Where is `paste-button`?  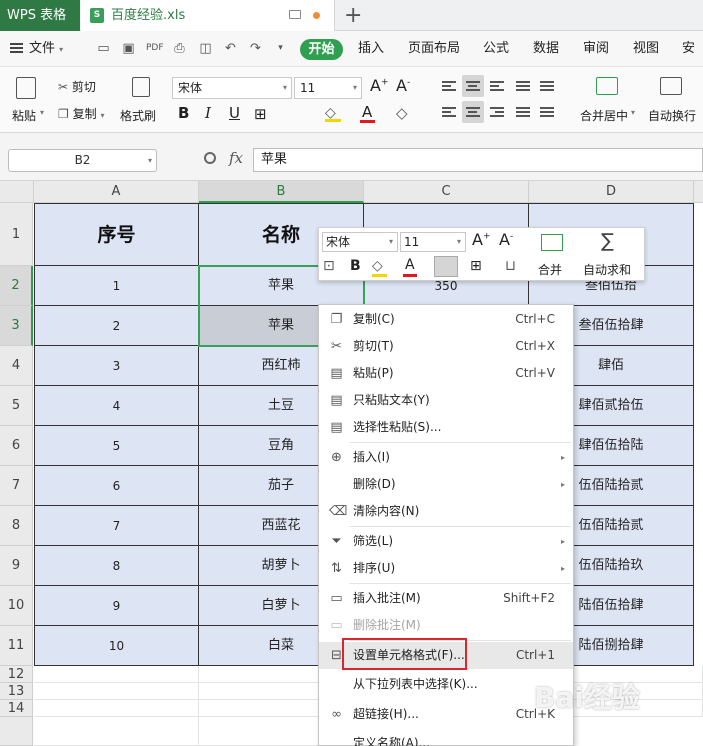 paste-button is located at coordinates (26, 88).